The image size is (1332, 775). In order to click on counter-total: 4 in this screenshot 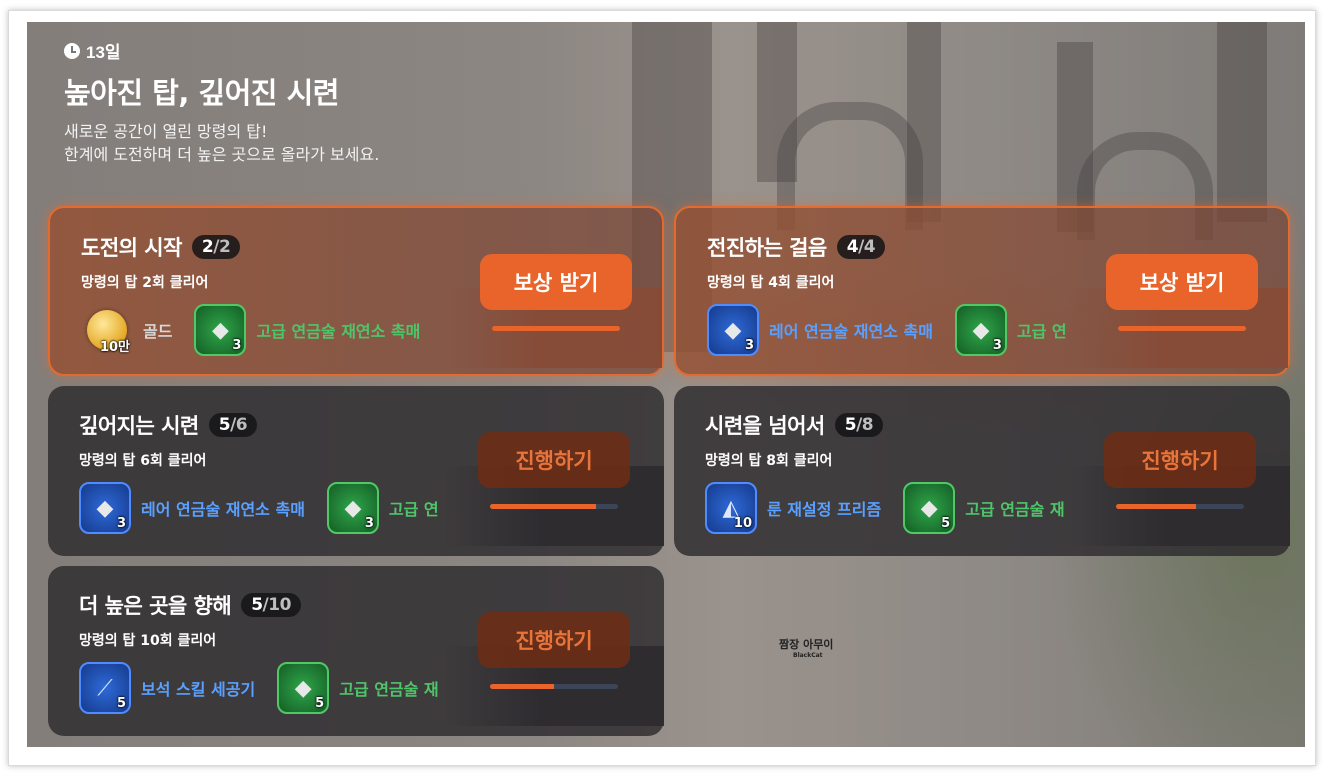, I will do `click(869, 247)`.